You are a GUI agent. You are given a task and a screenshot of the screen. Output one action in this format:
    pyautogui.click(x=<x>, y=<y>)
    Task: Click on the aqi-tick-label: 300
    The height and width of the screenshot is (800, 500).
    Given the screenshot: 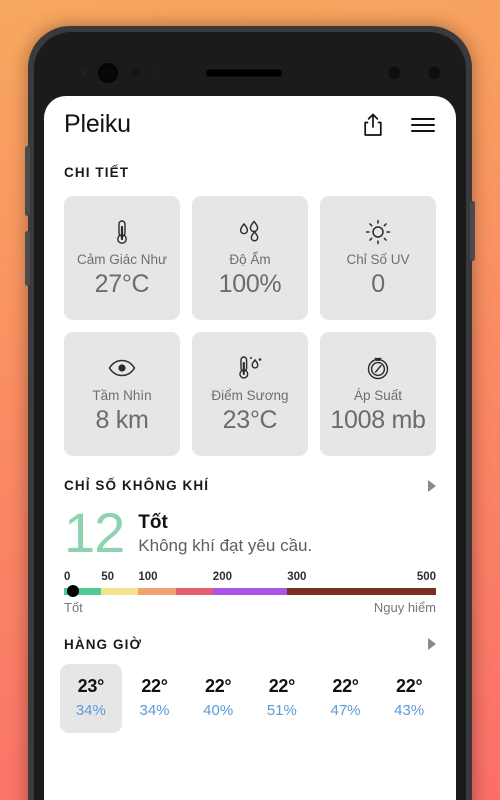 What is the action you would take?
    pyautogui.click(x=297, y=576)
    